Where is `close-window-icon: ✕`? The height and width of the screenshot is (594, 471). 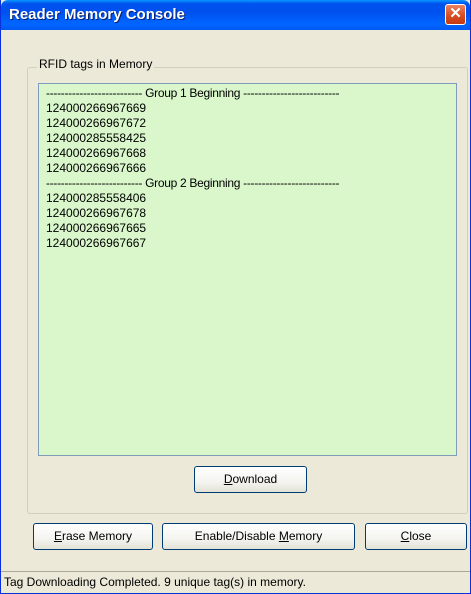
close-window-icon: ✕ is located at coordinates (455, 14).